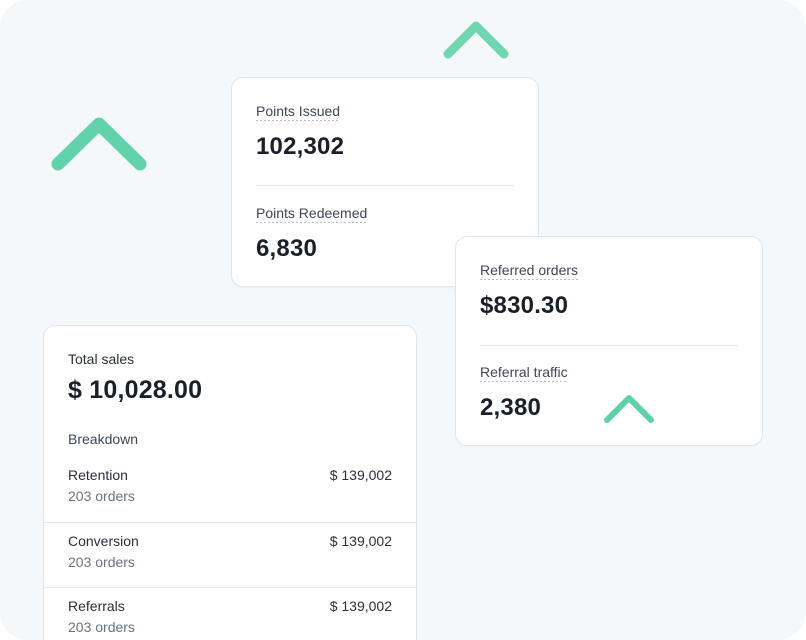  I want to click on total-sales-label: Total sales, so click(101, 359).